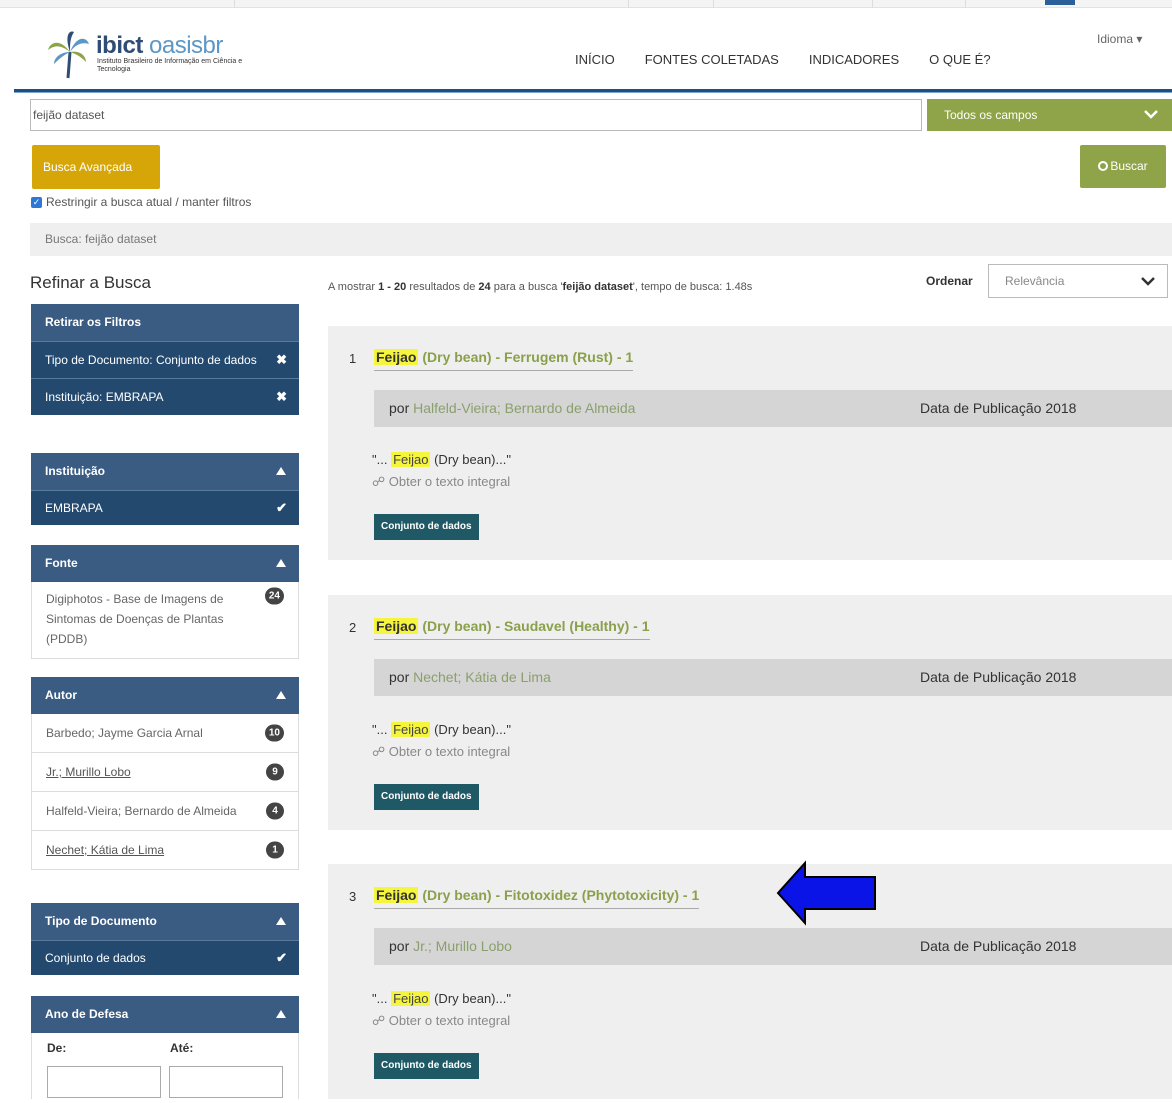 The width and height of the screenshot is (1172, 1103). Describe the element at coordinates (151, 360) in the screenshot. I see `active-filter-label: Tipo de Documento: Conjunto de dados` at that location.